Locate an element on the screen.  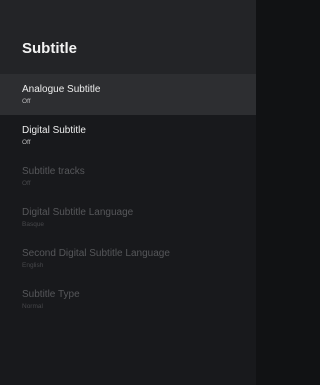
subtitle-tracks-value: Off is located at coordinates (26, 183).